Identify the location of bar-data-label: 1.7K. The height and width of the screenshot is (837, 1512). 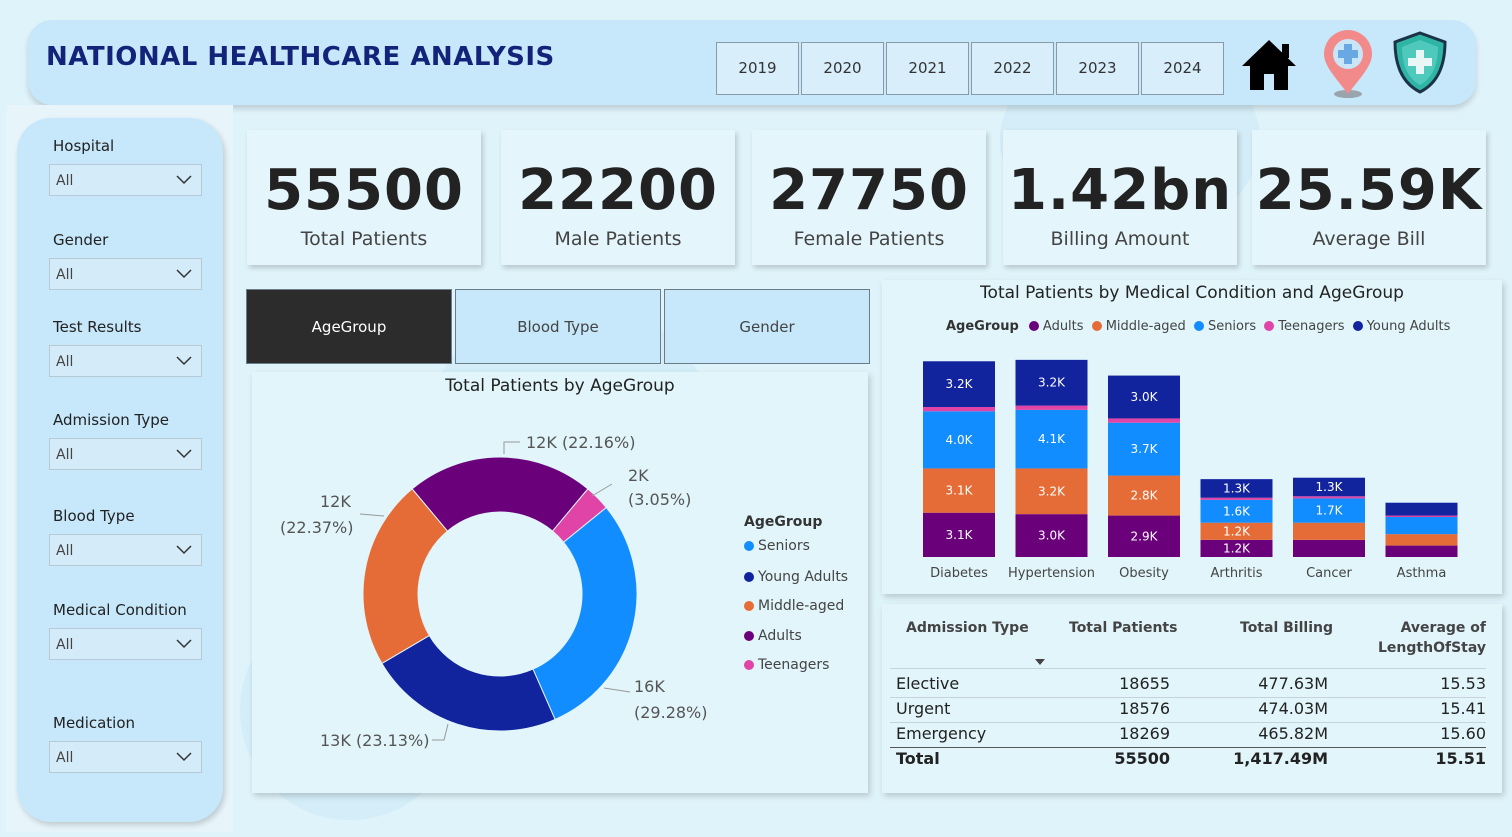
(1330, 511).